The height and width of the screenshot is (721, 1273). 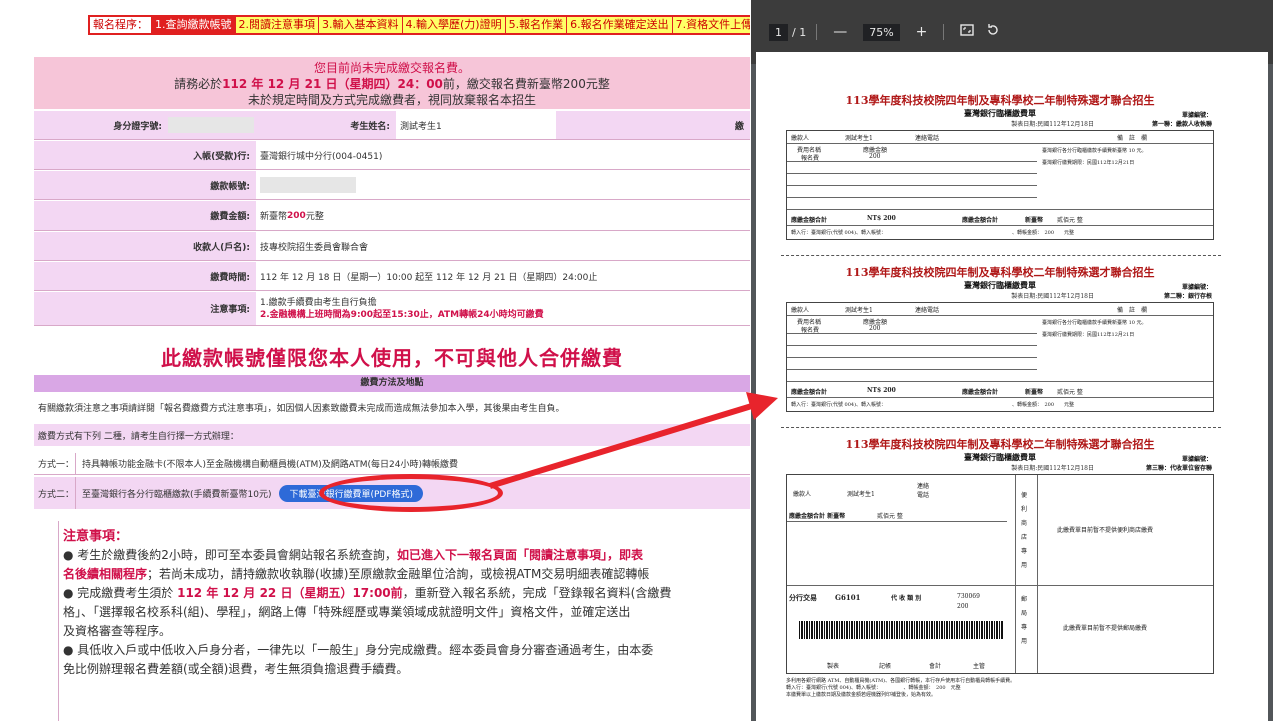 What do you see at coordinates (1196, 459) in the screenshot?
I see `slip-3-copy-label: 單據編號：` at bounding box center [1196, 459].